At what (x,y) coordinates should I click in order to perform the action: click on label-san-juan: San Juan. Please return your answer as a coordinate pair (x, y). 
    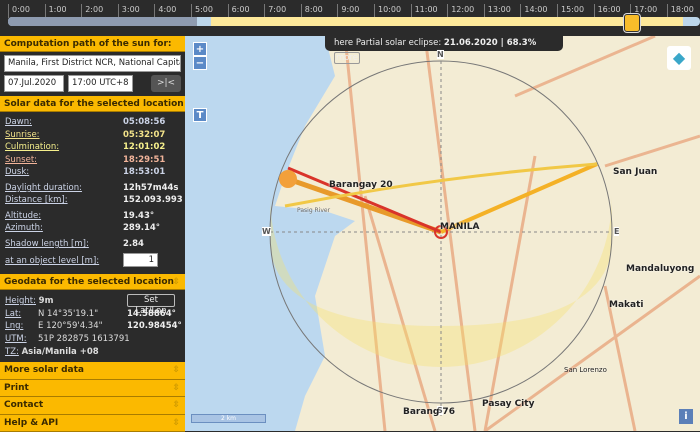
    Looking at the image, I should click on (635, 172).